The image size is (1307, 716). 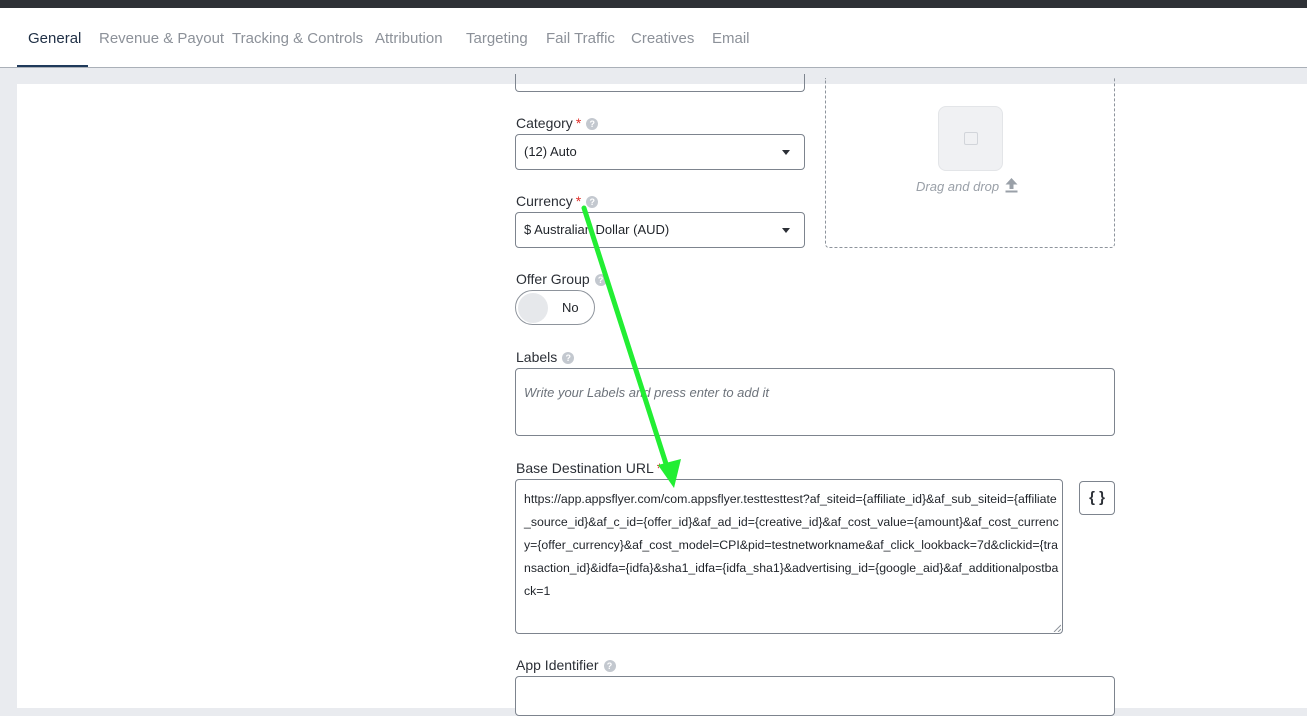 I want to click on tab-creatives: Creatives, so click(x=662, y=37).